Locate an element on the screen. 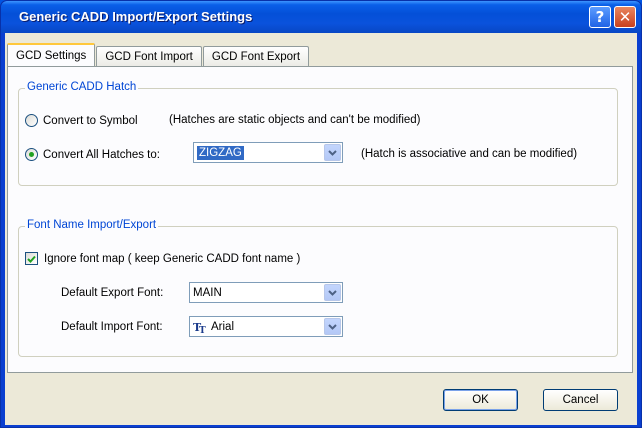 The image size is (642, 428). font-group-legend: Font Name Import/Export is located at coordinates (92, 225).